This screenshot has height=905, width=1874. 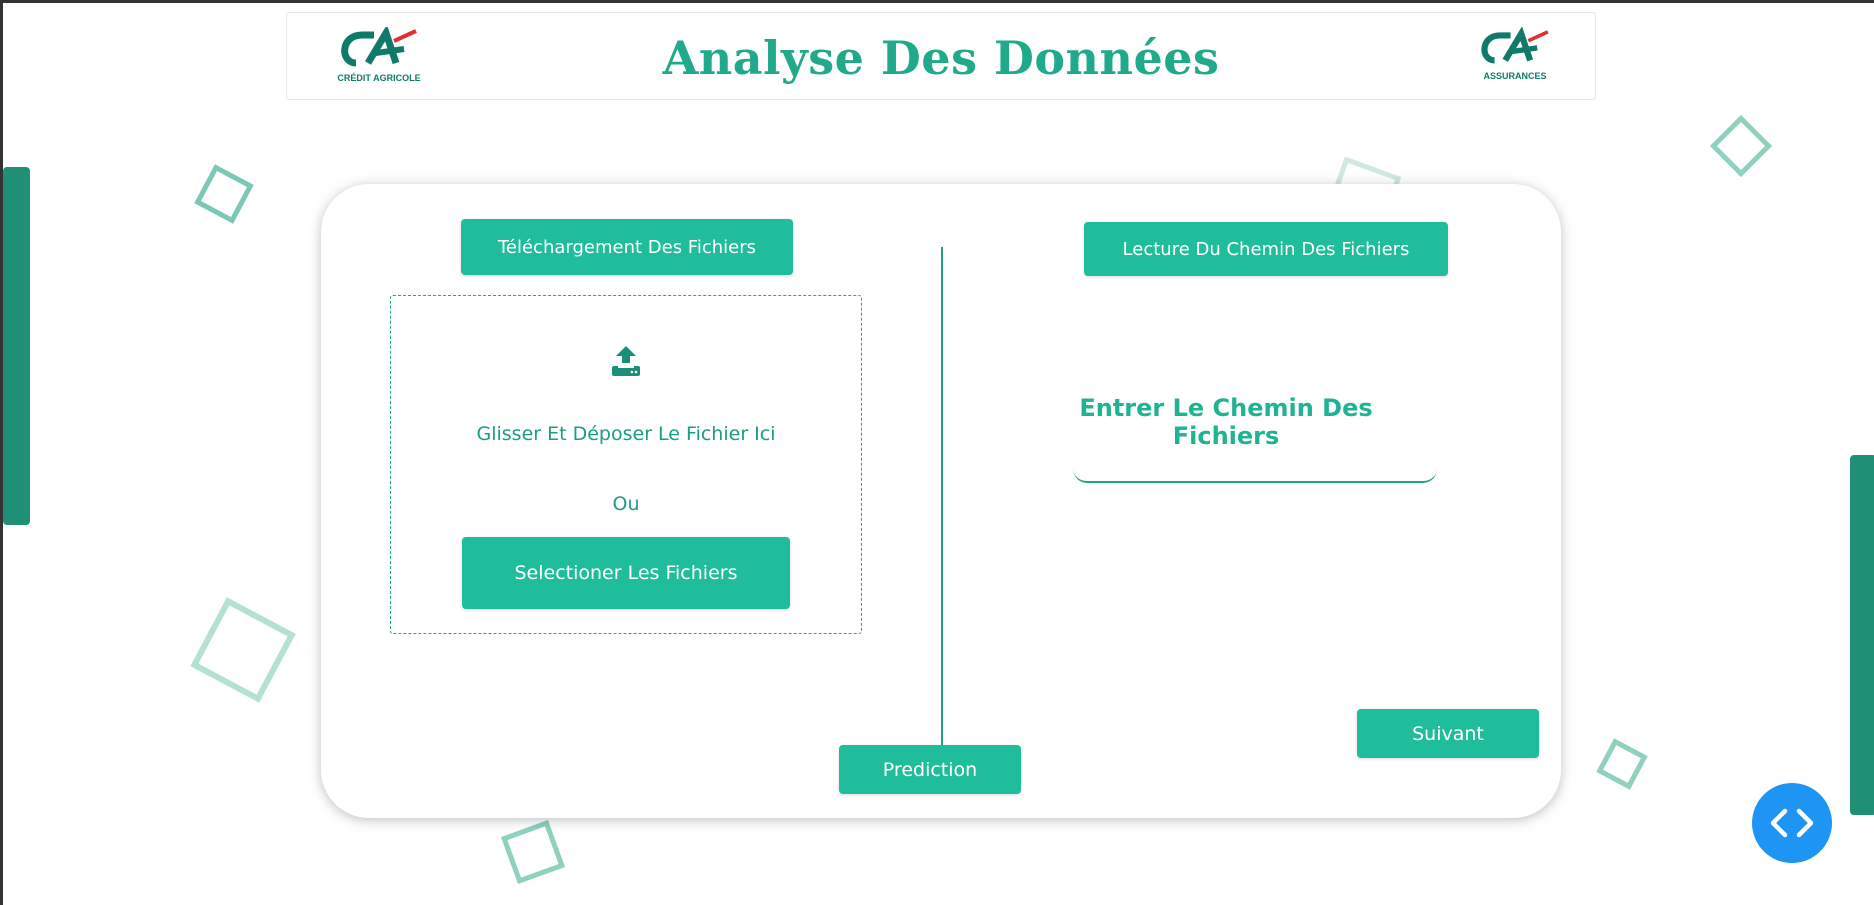 I want to click on code-toggle-button, so click(x=1792, y=823).